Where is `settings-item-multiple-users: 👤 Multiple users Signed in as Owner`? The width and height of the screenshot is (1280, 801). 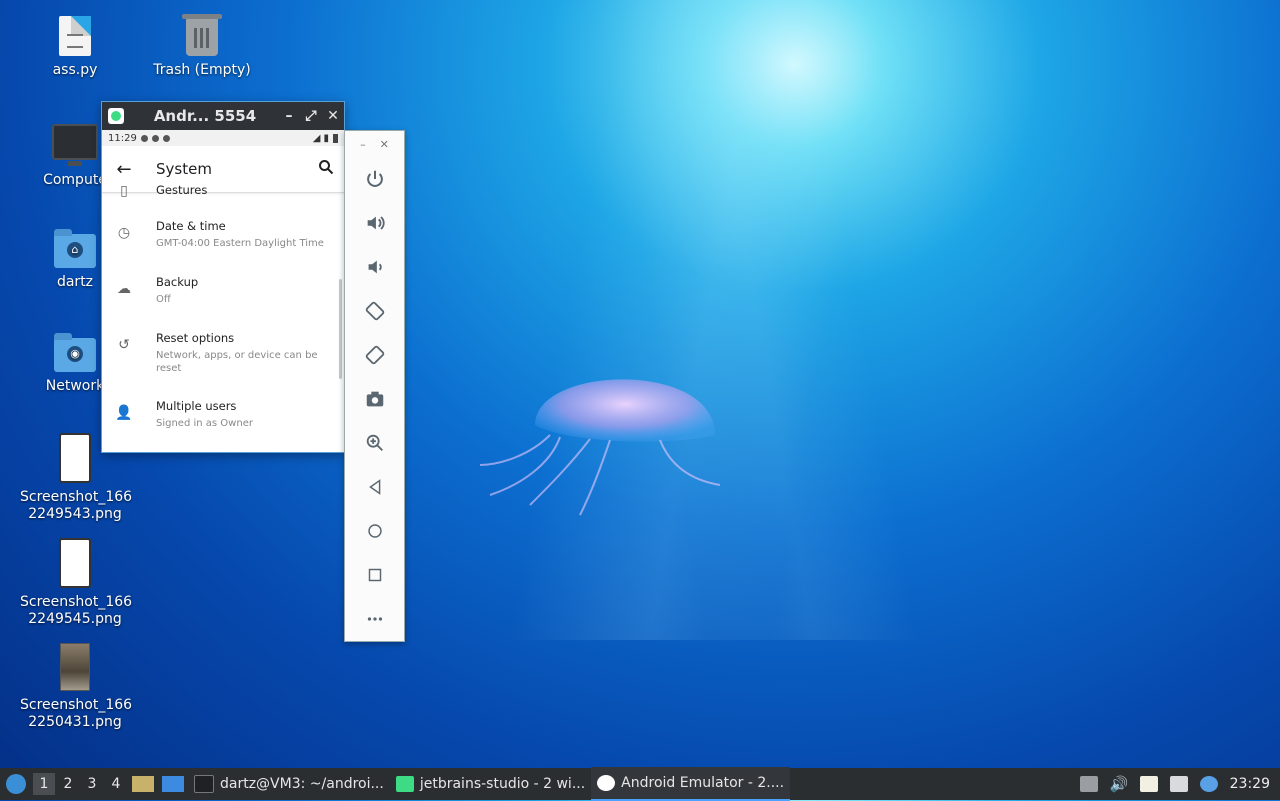
settings-item-multiple-users: 👤 Multiple users Signed in as Owner is located at coordinates (223, 417).